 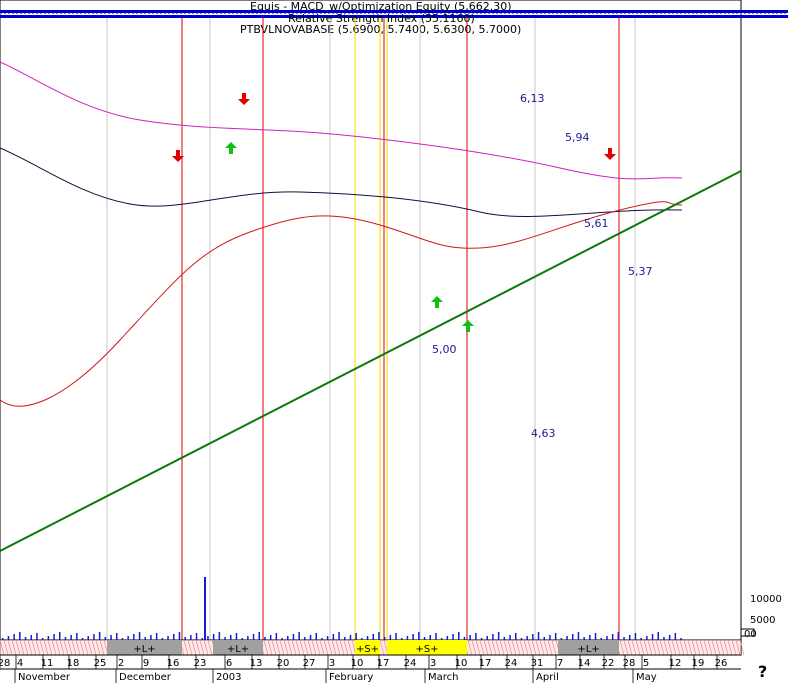 What do you see at coordinates (608, 663) in the screenshot?
I see `day-label: 22` at bounding box center [608, 663].